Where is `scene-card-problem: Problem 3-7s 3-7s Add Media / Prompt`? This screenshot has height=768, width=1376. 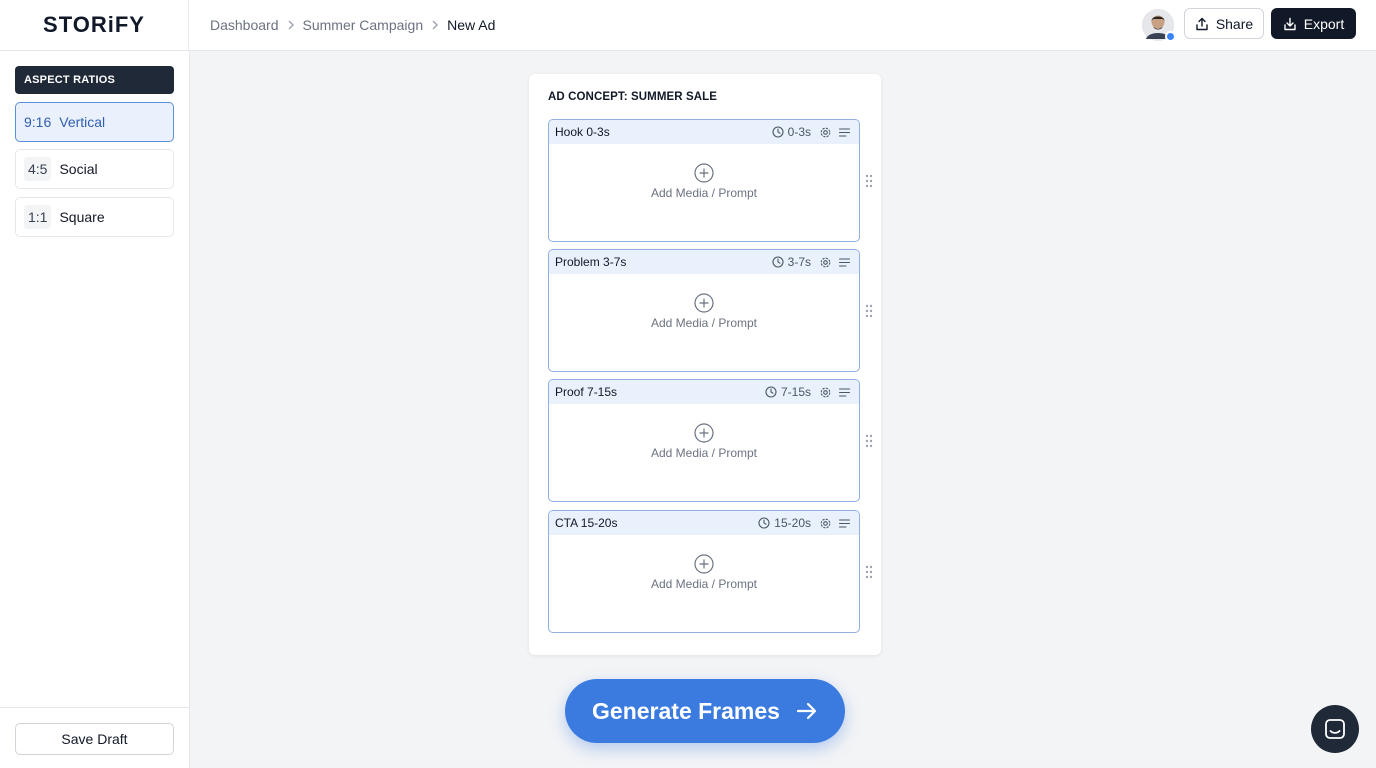 scene-card-problem: Problem 3-7s 3-7s Add Media / Prompt is located at coordinates (704, 310).